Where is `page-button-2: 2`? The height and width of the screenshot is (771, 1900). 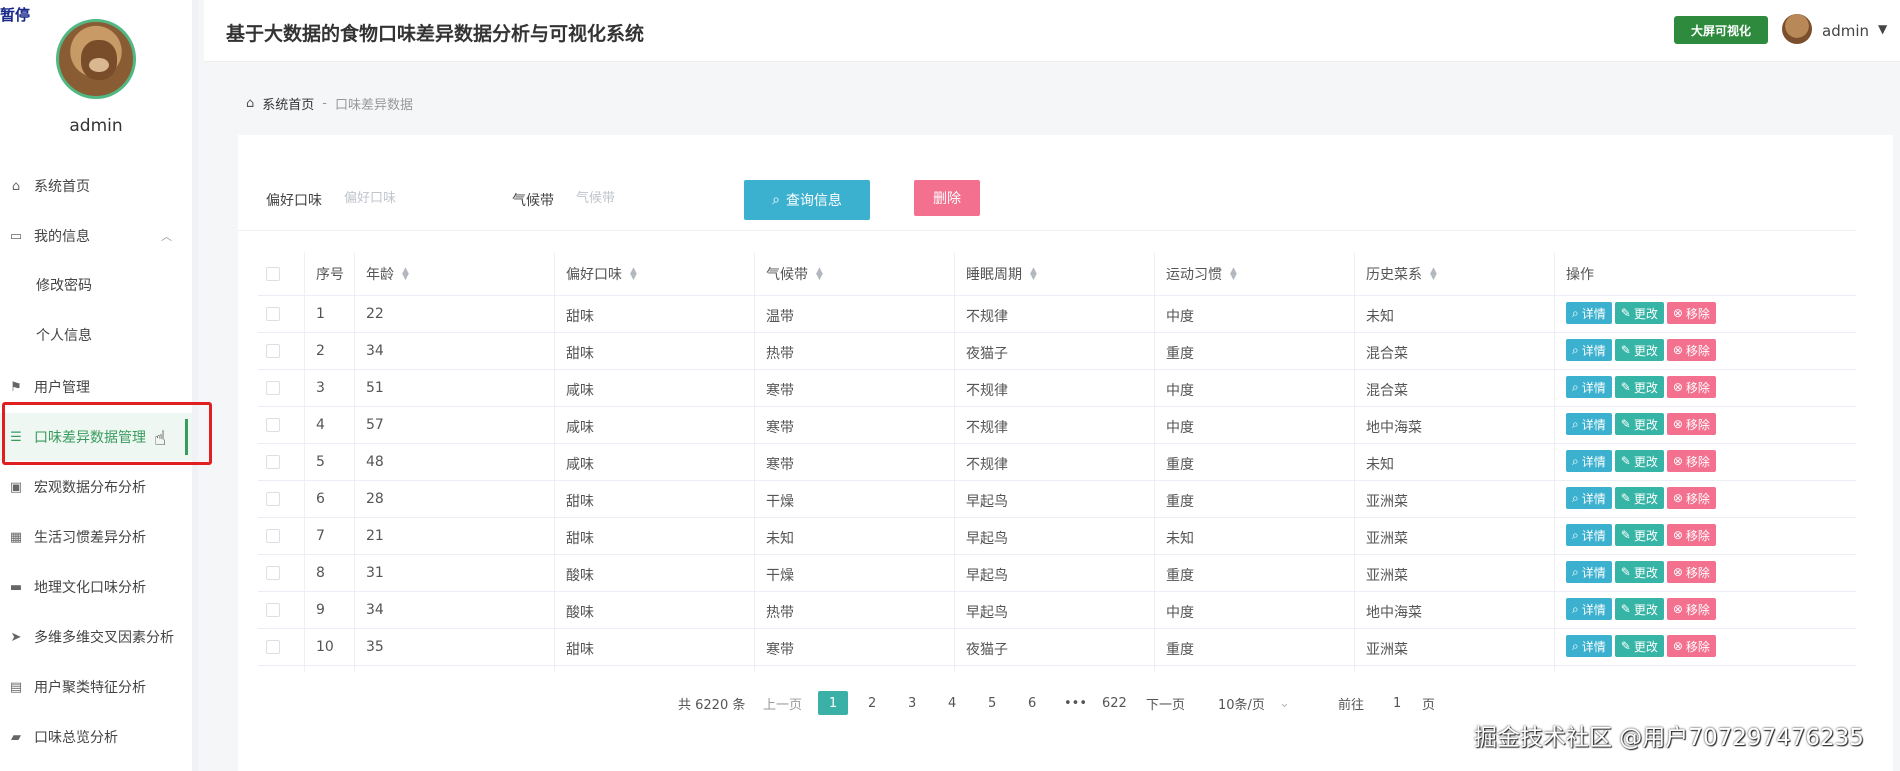 page-button-2: 2 is located at coordinates (872, 703).